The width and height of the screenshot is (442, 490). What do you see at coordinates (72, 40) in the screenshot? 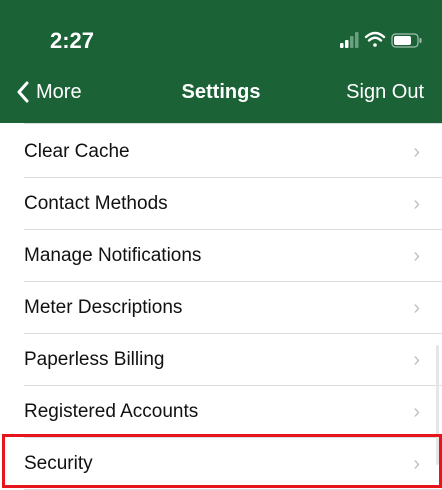
I see `status-time: 2:27` at bounding box center [72, 40].